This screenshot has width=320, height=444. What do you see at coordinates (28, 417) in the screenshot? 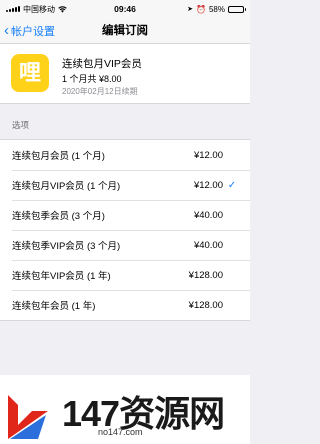
I see `watermark-logo-icon` at bounding box center [28, 417].